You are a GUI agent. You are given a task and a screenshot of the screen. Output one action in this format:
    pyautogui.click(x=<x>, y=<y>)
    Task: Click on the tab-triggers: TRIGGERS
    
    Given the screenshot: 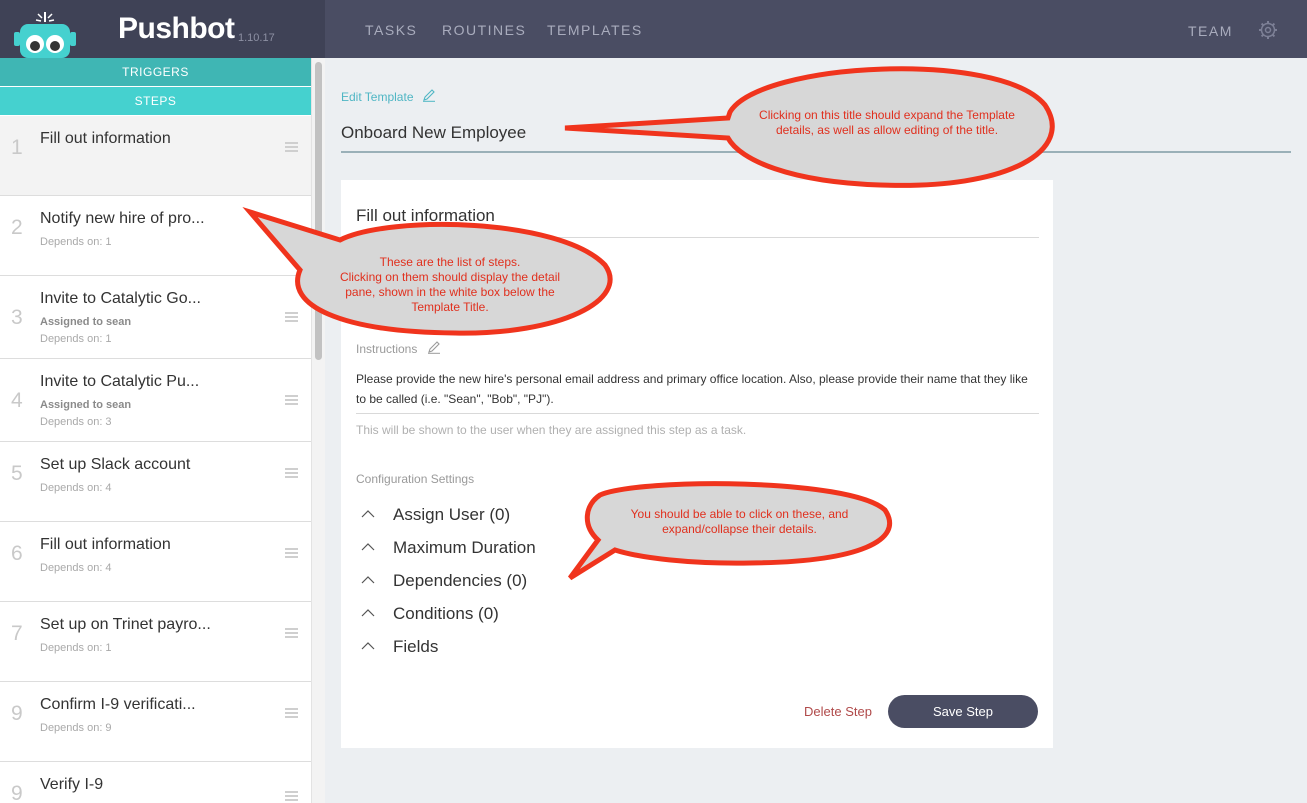 What is the action you would take?
    pyautogui.click(x=155, y=72)
    